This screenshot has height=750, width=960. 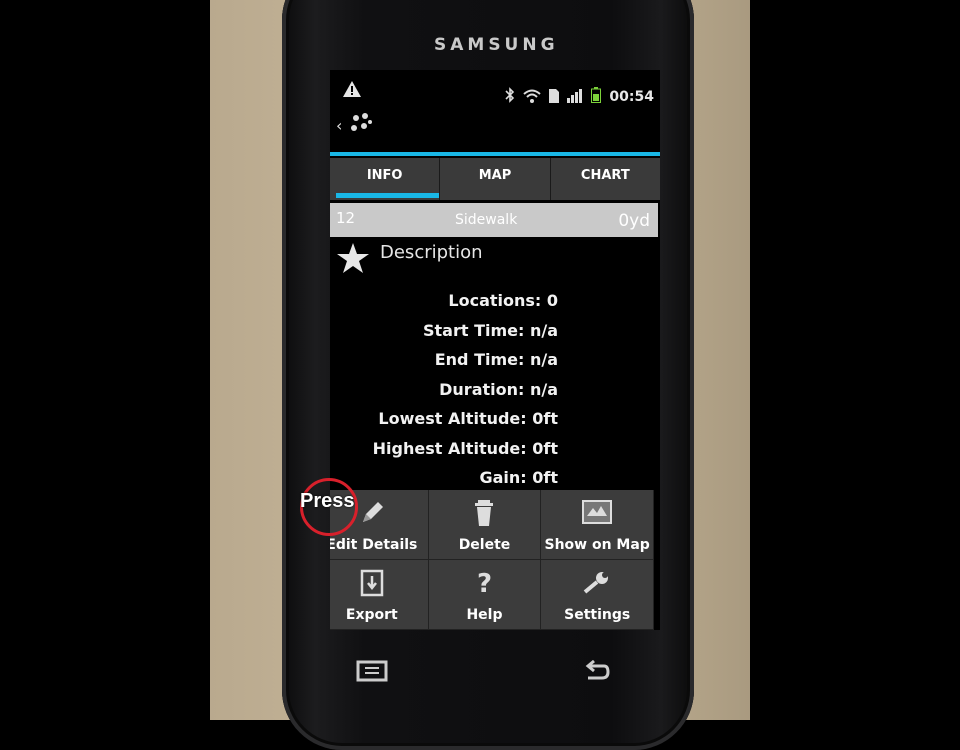 What do you see at coordinates (634, 221) in the screenshot?
I see `track-distance: 0yd` at bounding box center [634, 221].